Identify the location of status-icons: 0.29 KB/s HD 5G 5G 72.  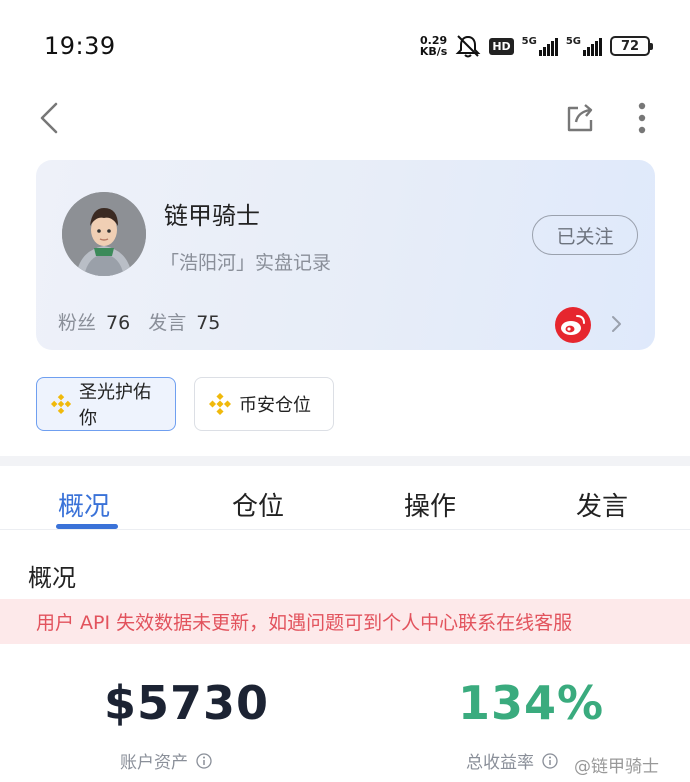
(536, 46).